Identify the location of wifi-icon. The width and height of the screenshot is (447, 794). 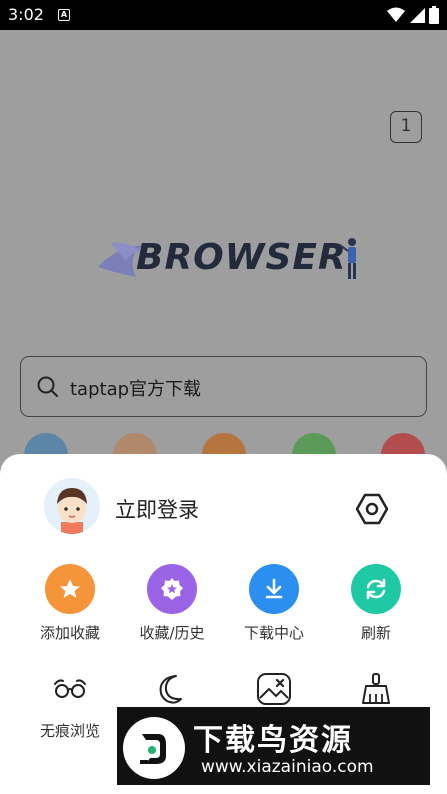
(396, 14).